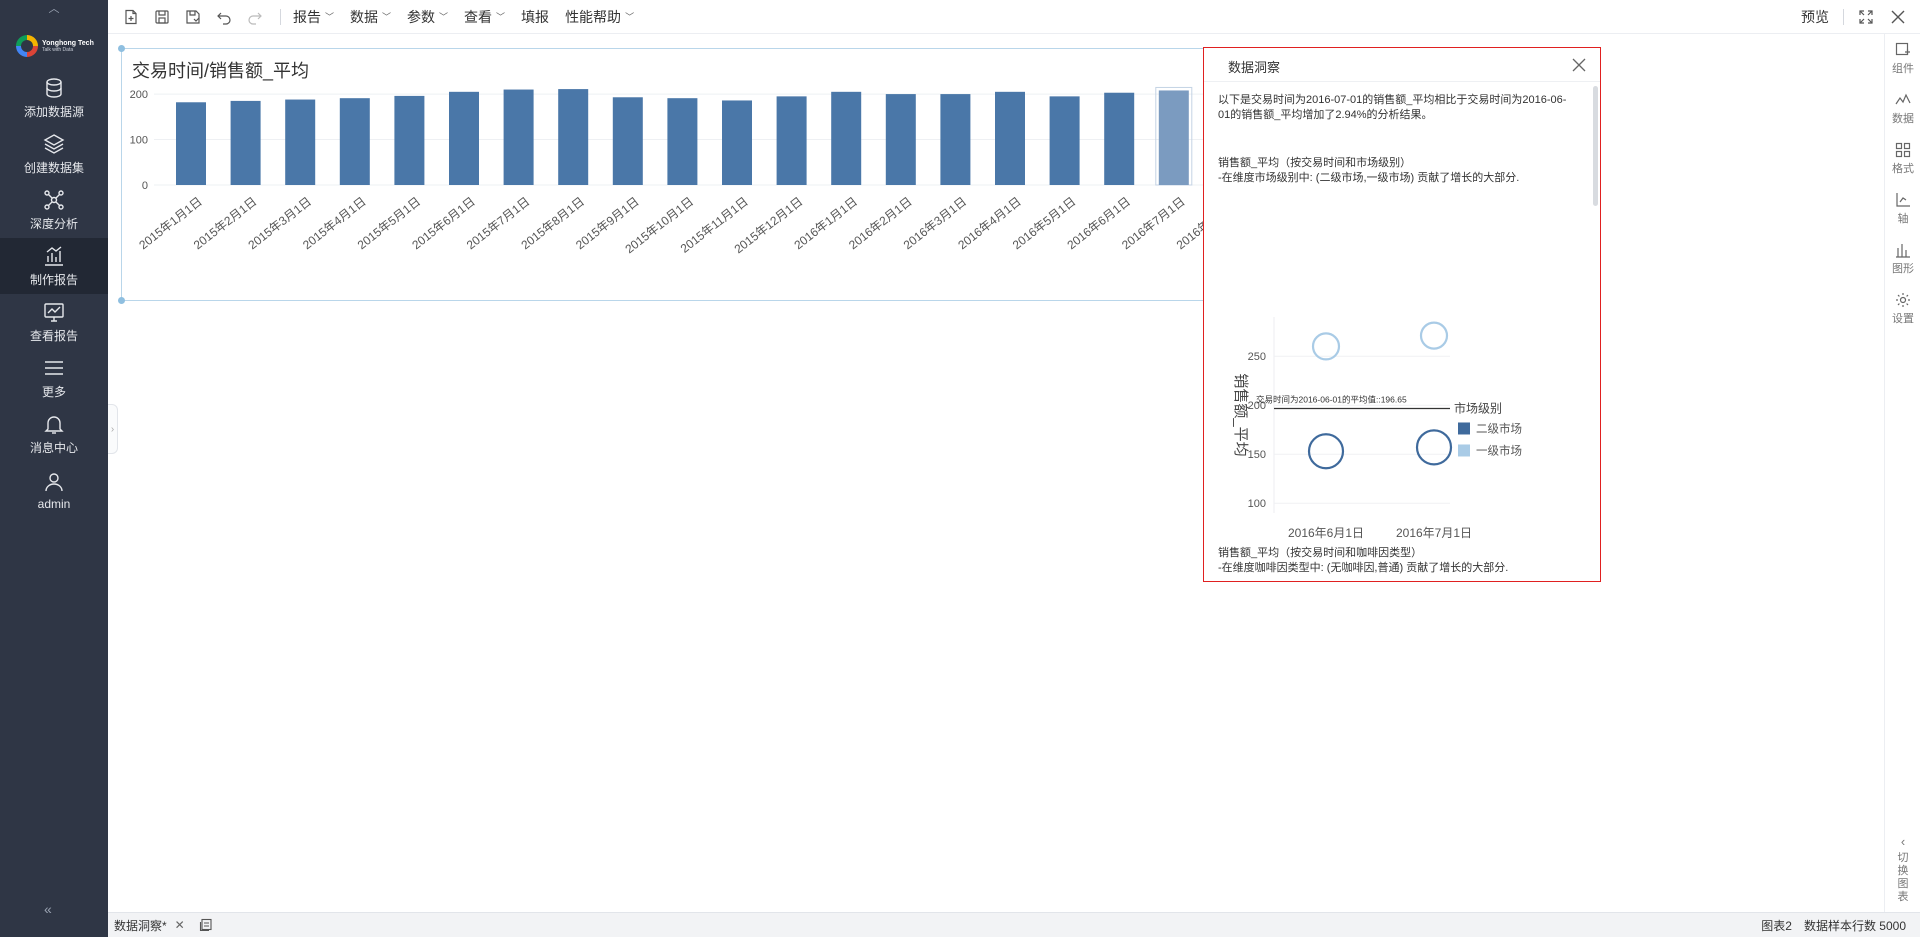  What do you see at coordinates (1902, 109) in the screenshot?
I see `rail-item-data: 数据` at bounding box center [1902, 109].